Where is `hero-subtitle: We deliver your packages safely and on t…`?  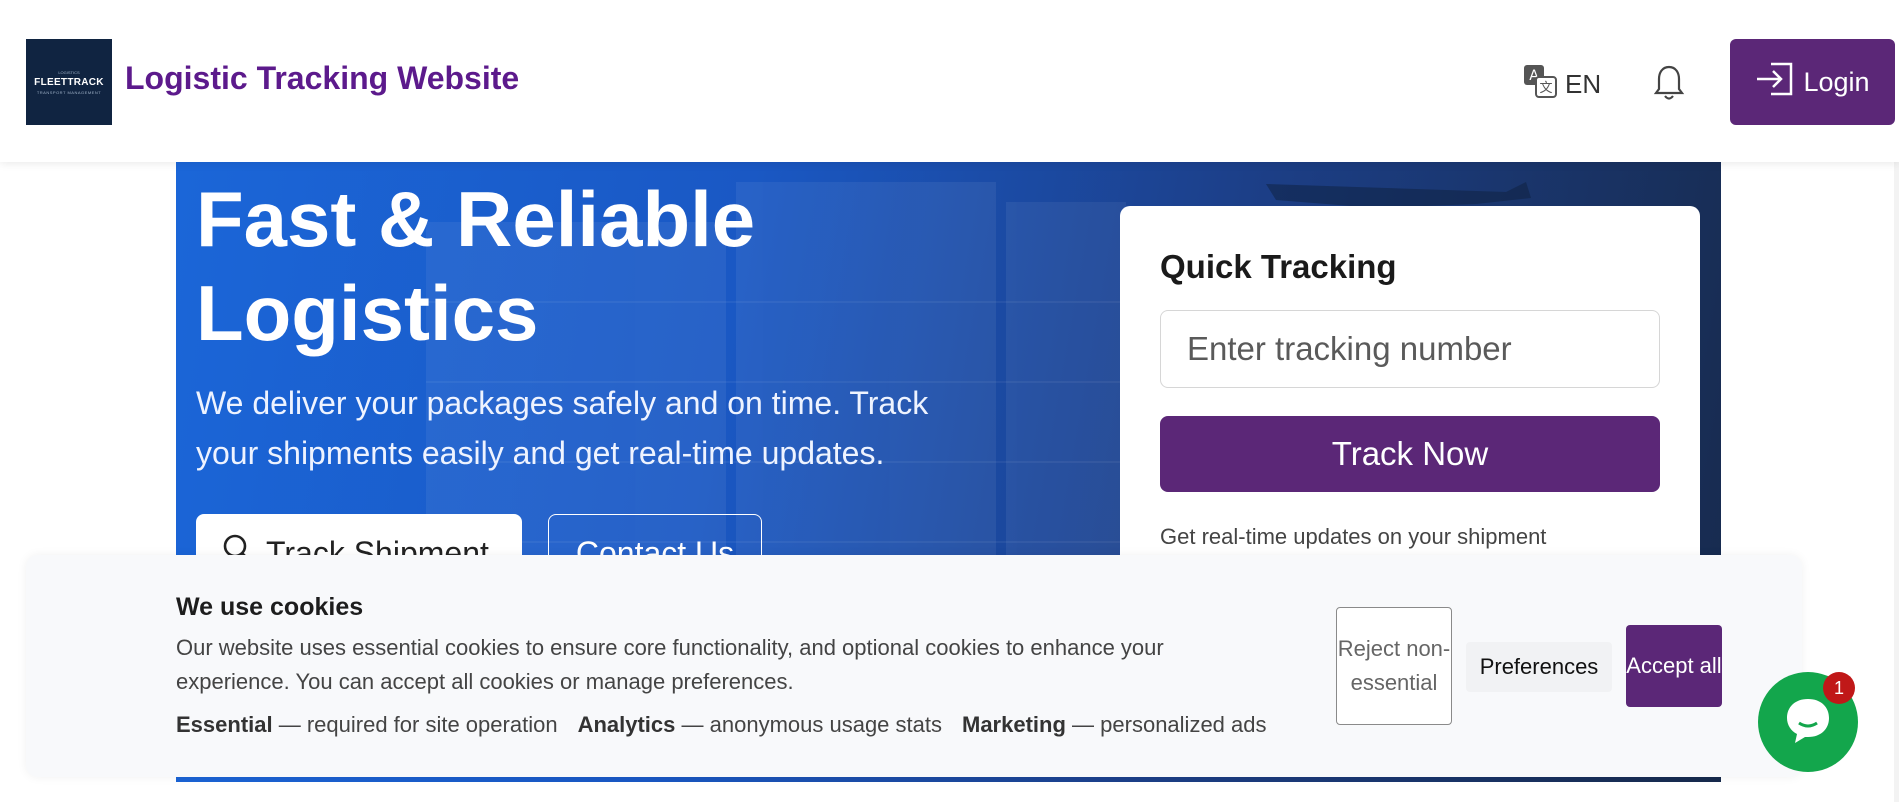
hero-subtitle: We deliver your packages safely and on t… is located at coordinates (562, 428).